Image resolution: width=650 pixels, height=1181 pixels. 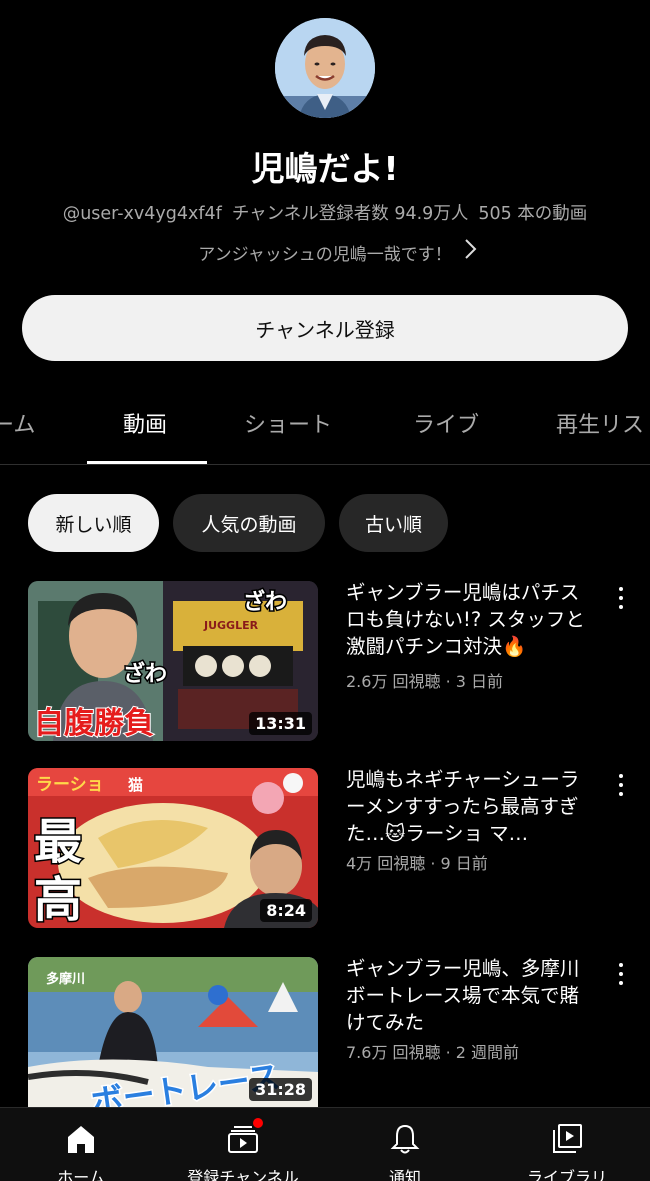 I want to click on channel-description: アンジャッシュの児嶋一哉です！, so click(x=325, y=252).